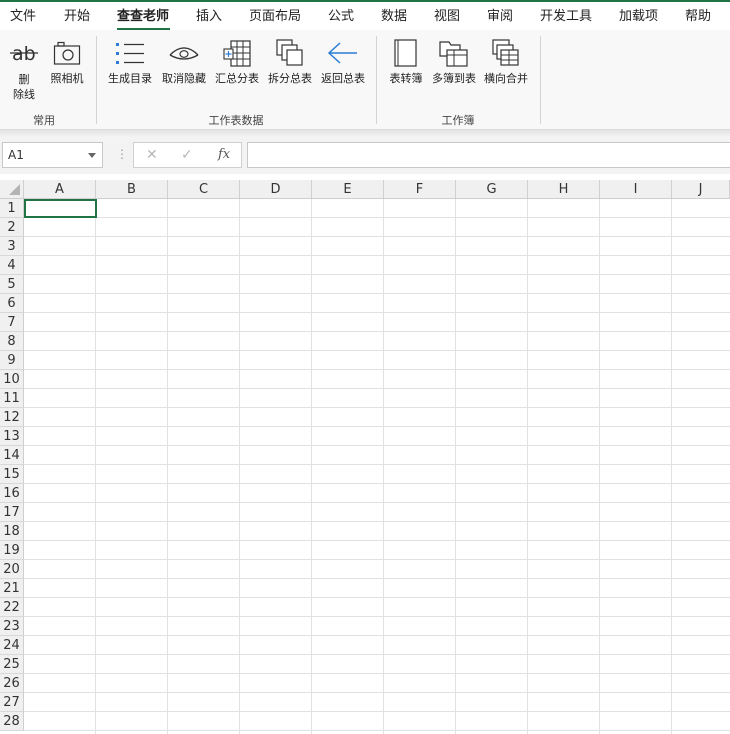  What do you see at coordinates (67, 53) in the screenshot?
I see `camera-icon` at bounding box center [67, 53].